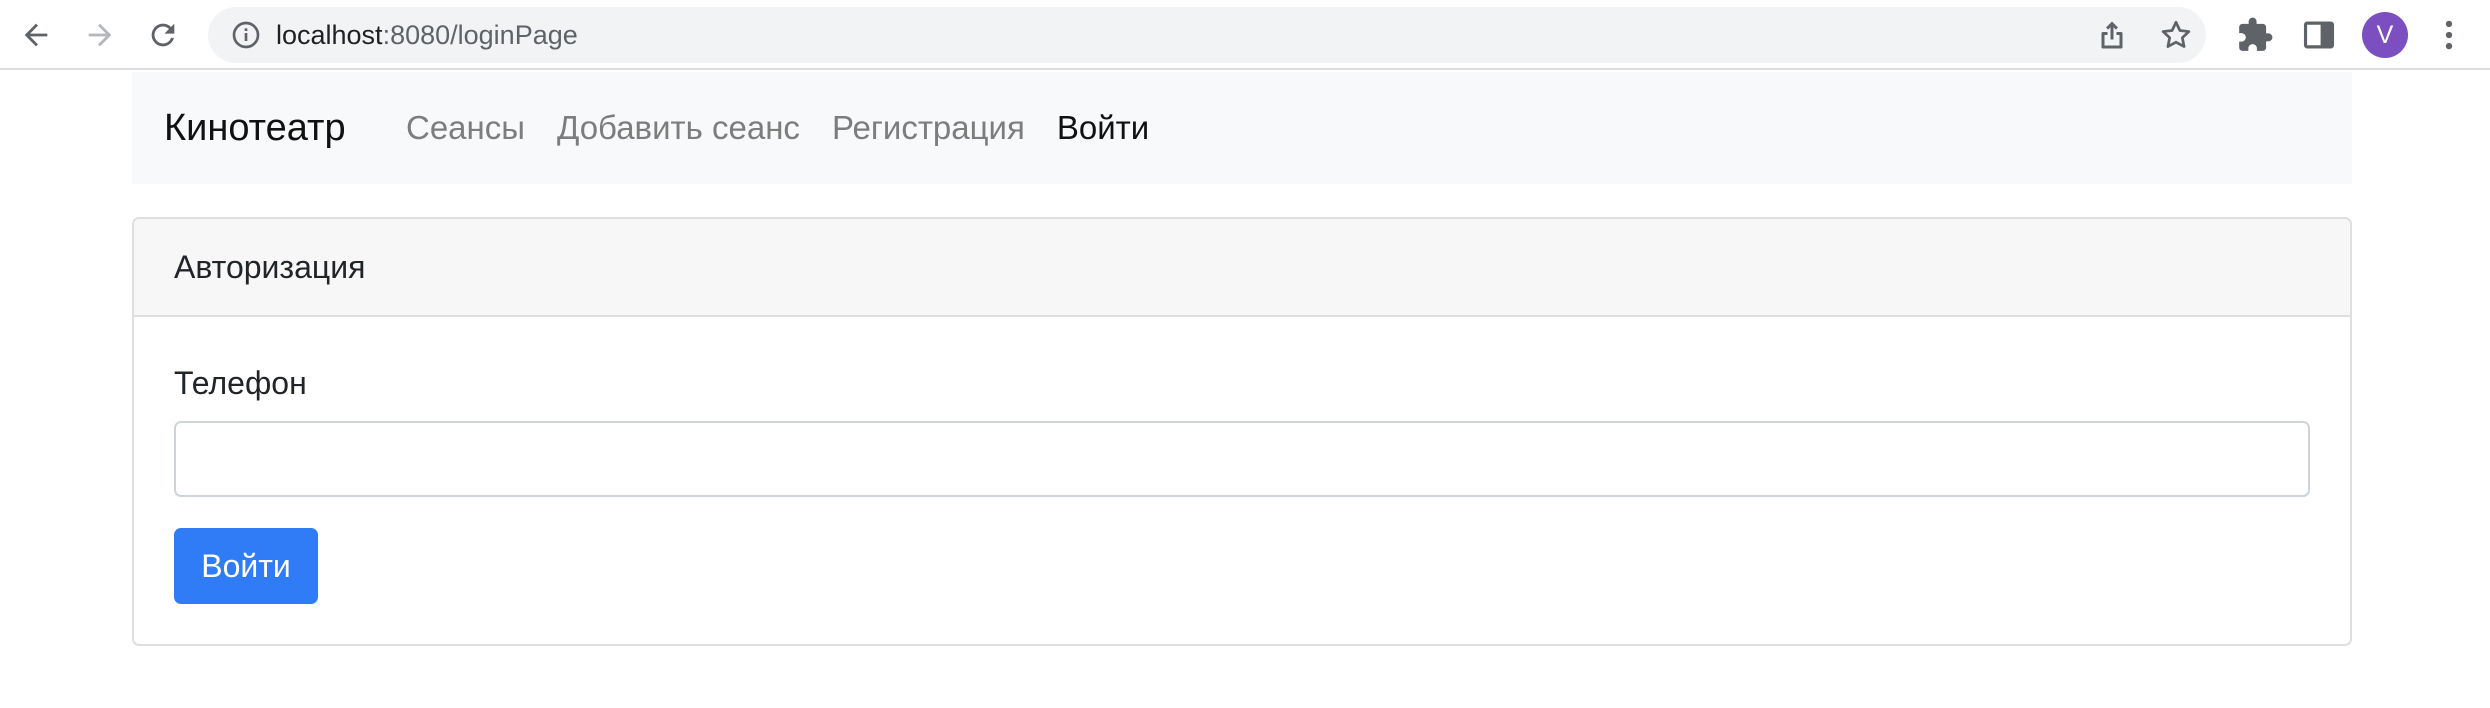 The height and width of the screenshot is (708, 2490). I want to click on profile-avatar: V, so click(2385, 35).